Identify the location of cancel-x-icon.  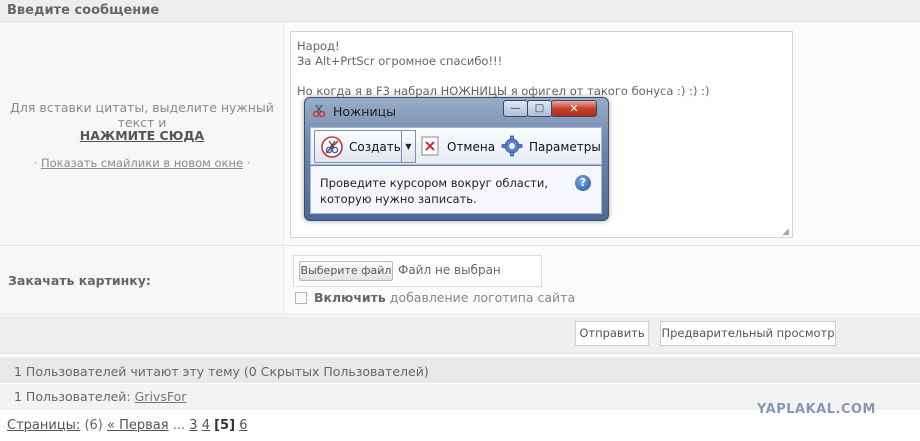
(430, 146).